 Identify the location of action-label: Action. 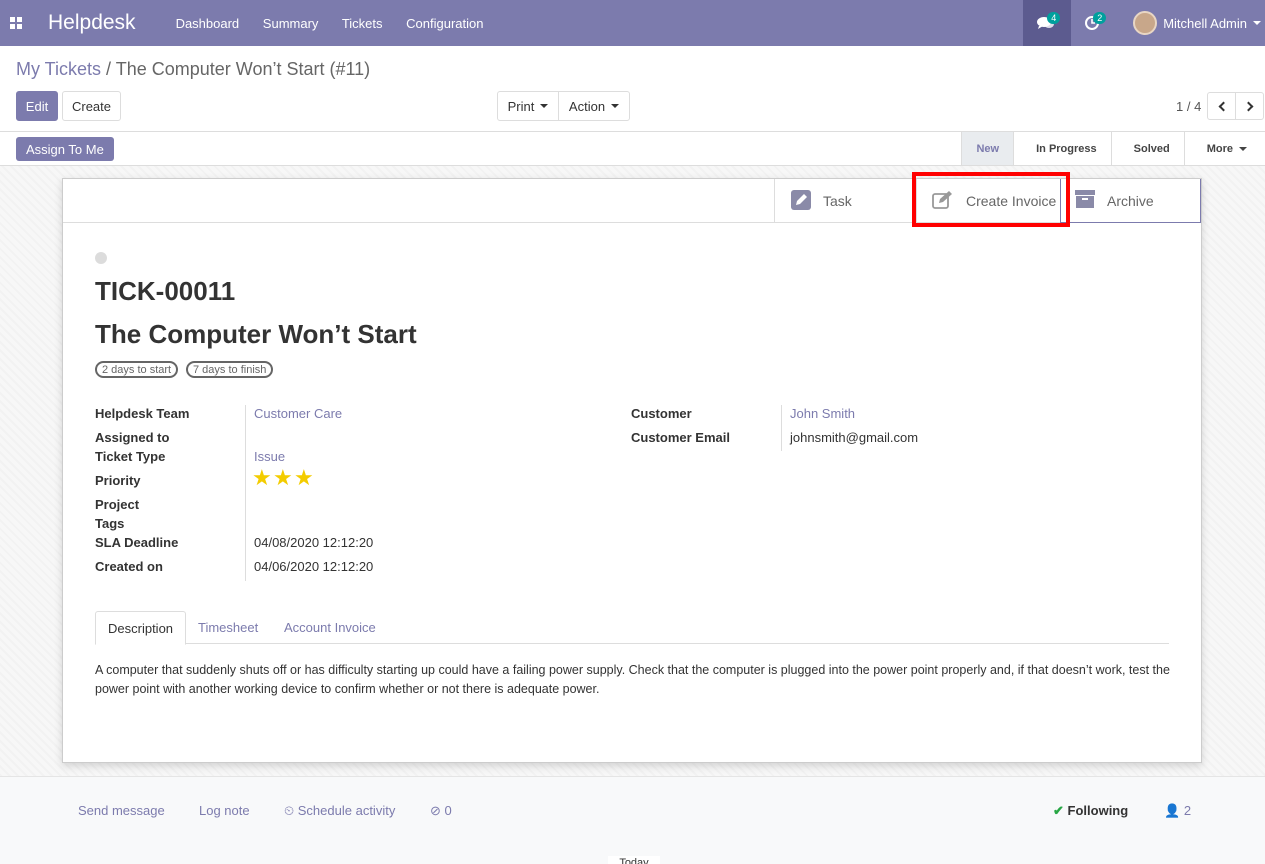
(587, 106).